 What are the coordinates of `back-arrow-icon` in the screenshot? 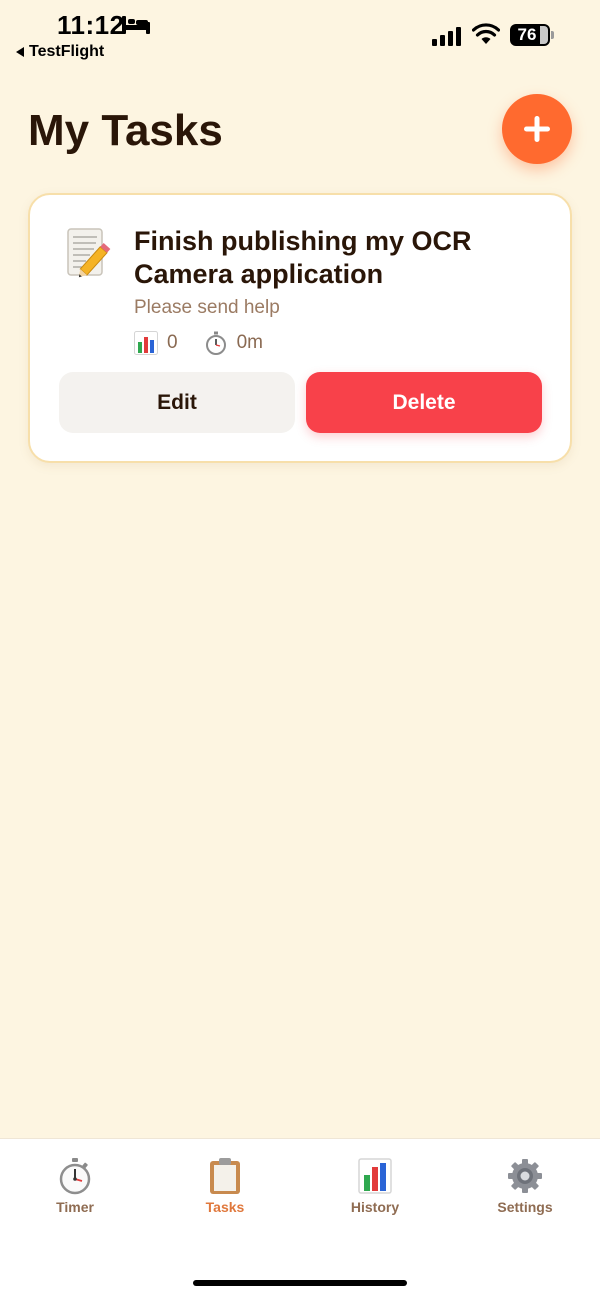 It's located at (20, 52).